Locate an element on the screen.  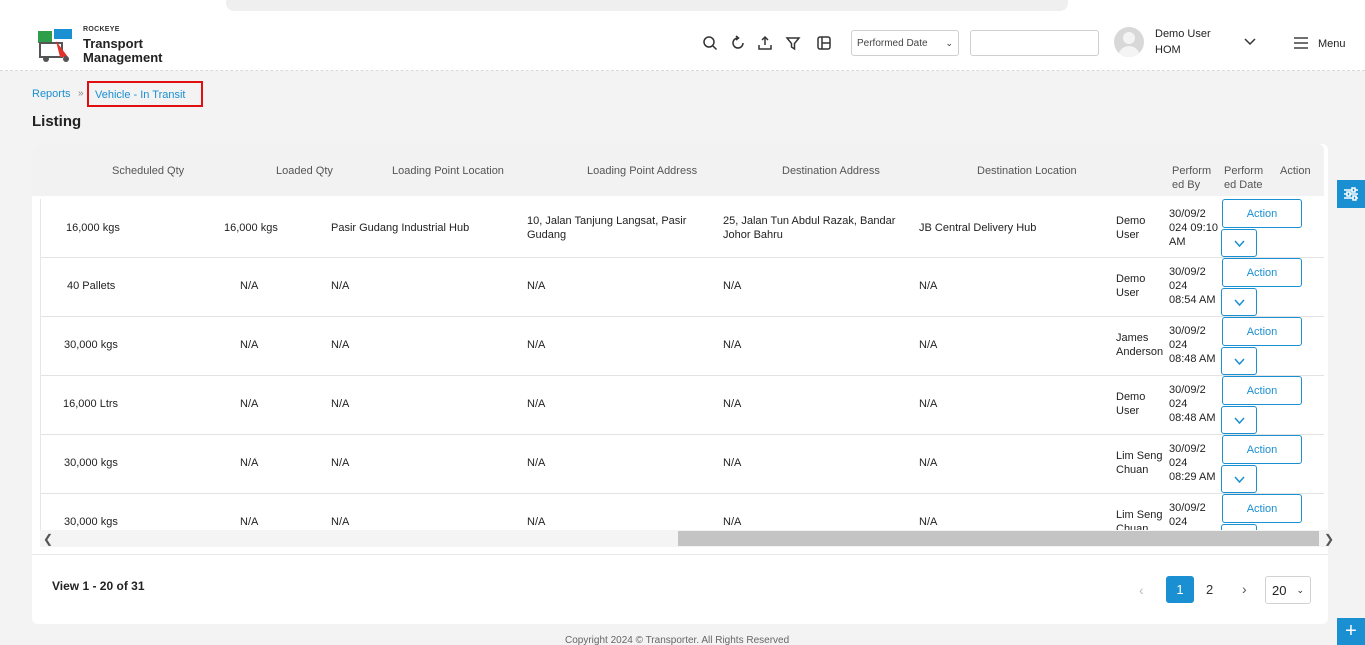
hamburger-menu-icon is located at coordinates (1301, 43).